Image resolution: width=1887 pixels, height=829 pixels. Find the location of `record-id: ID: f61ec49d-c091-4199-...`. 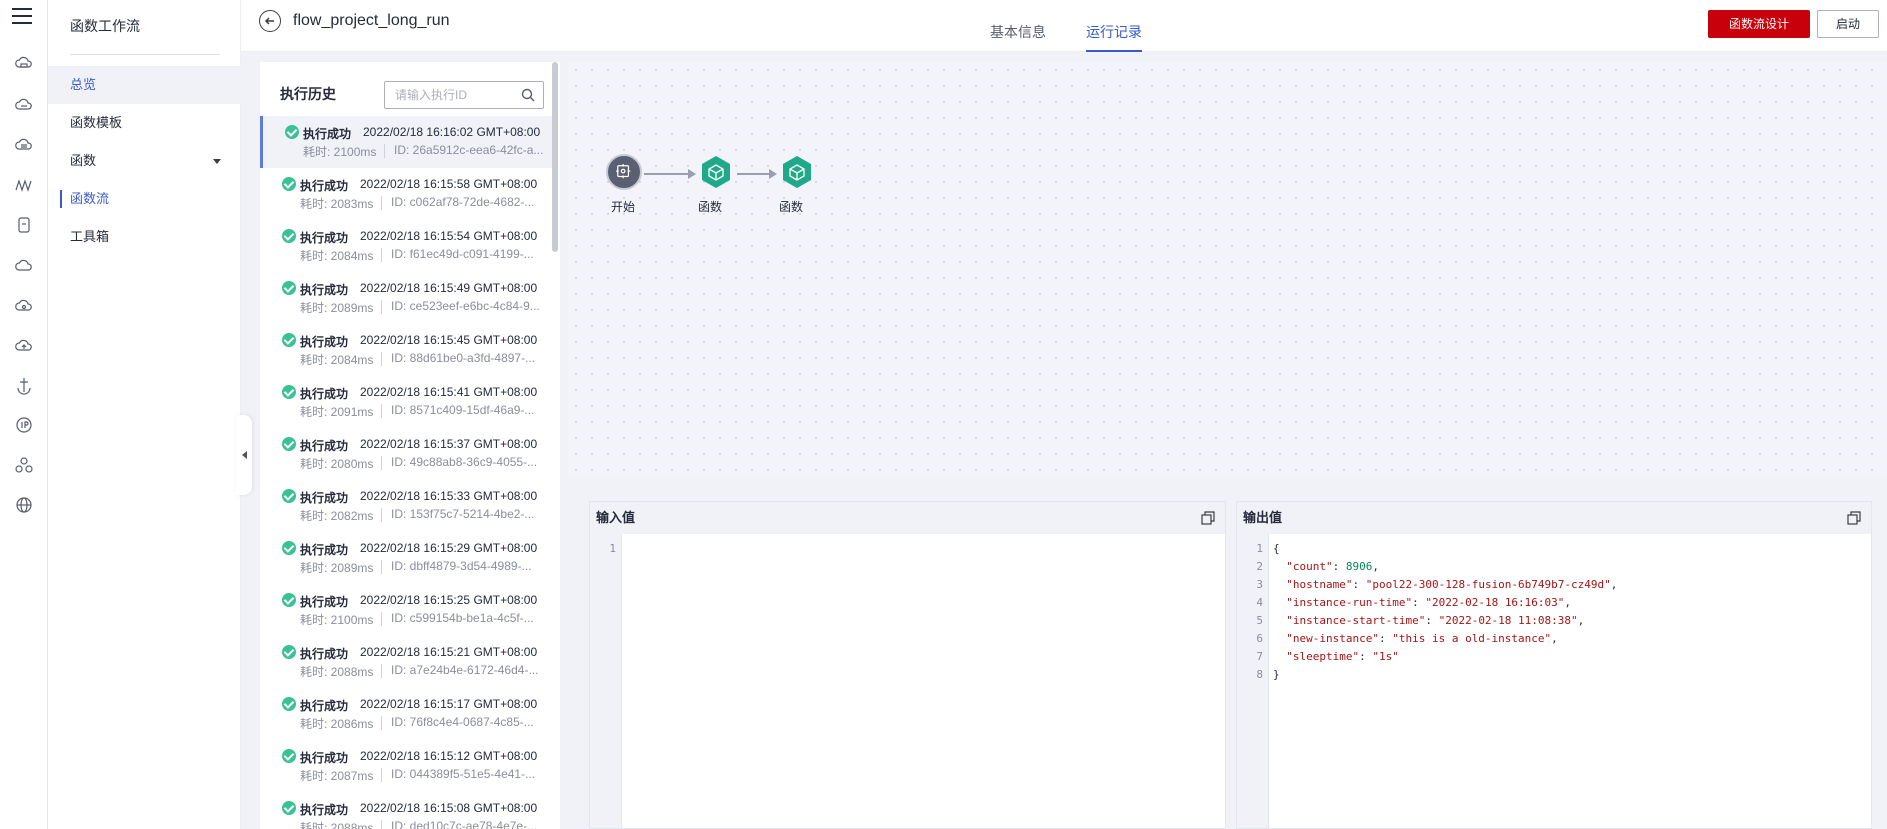

record-id: ID: f61ec49d-c091-4199-... is located at coordinates (462, 254).